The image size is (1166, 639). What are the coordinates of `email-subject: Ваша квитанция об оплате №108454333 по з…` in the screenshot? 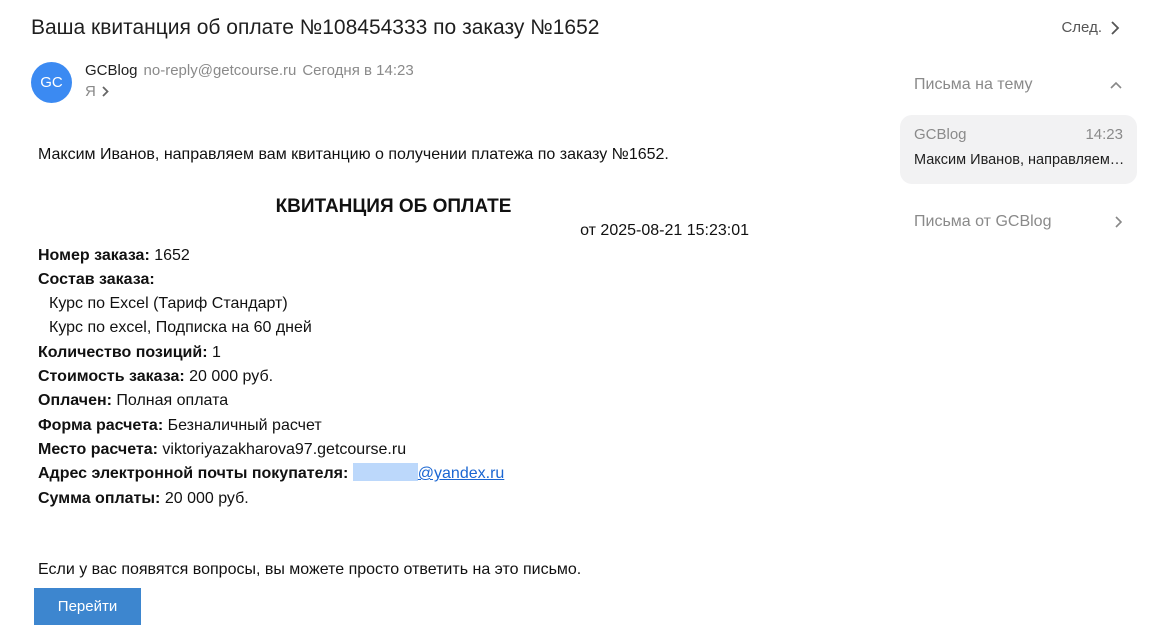 It's located at (315, 27).